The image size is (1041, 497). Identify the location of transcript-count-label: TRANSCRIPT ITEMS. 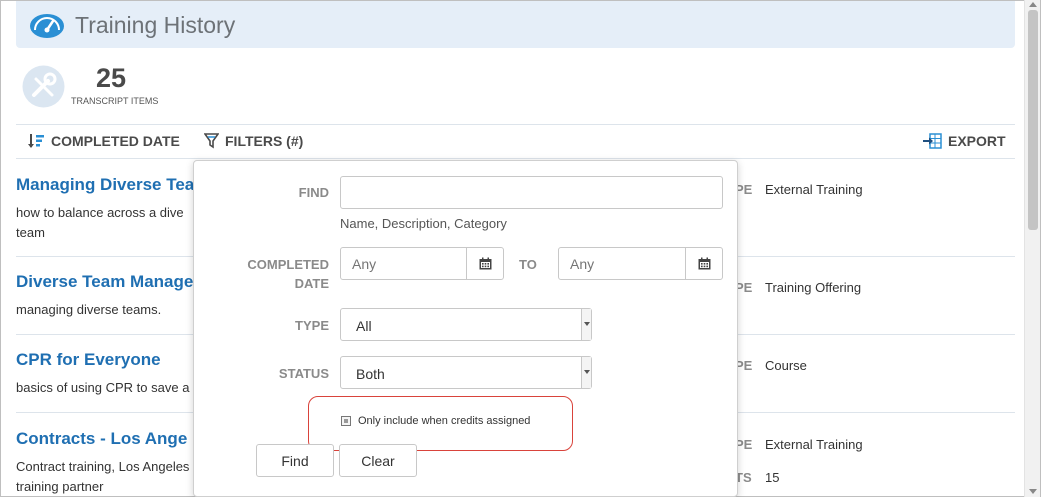
(115, 101).